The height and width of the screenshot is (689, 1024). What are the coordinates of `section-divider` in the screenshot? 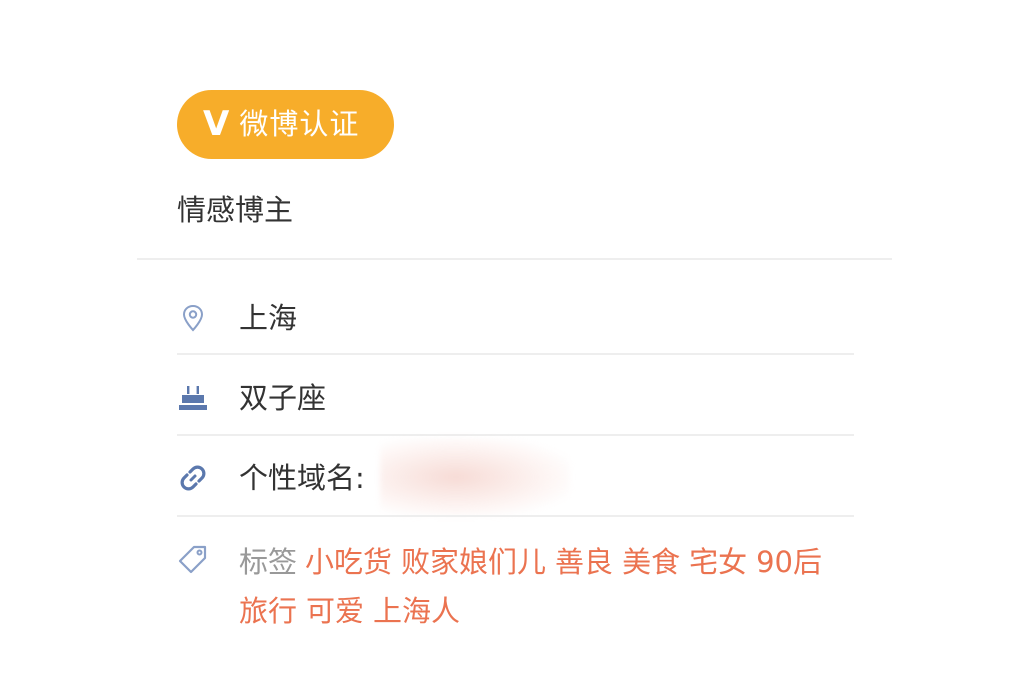 It's located at (514, 259).